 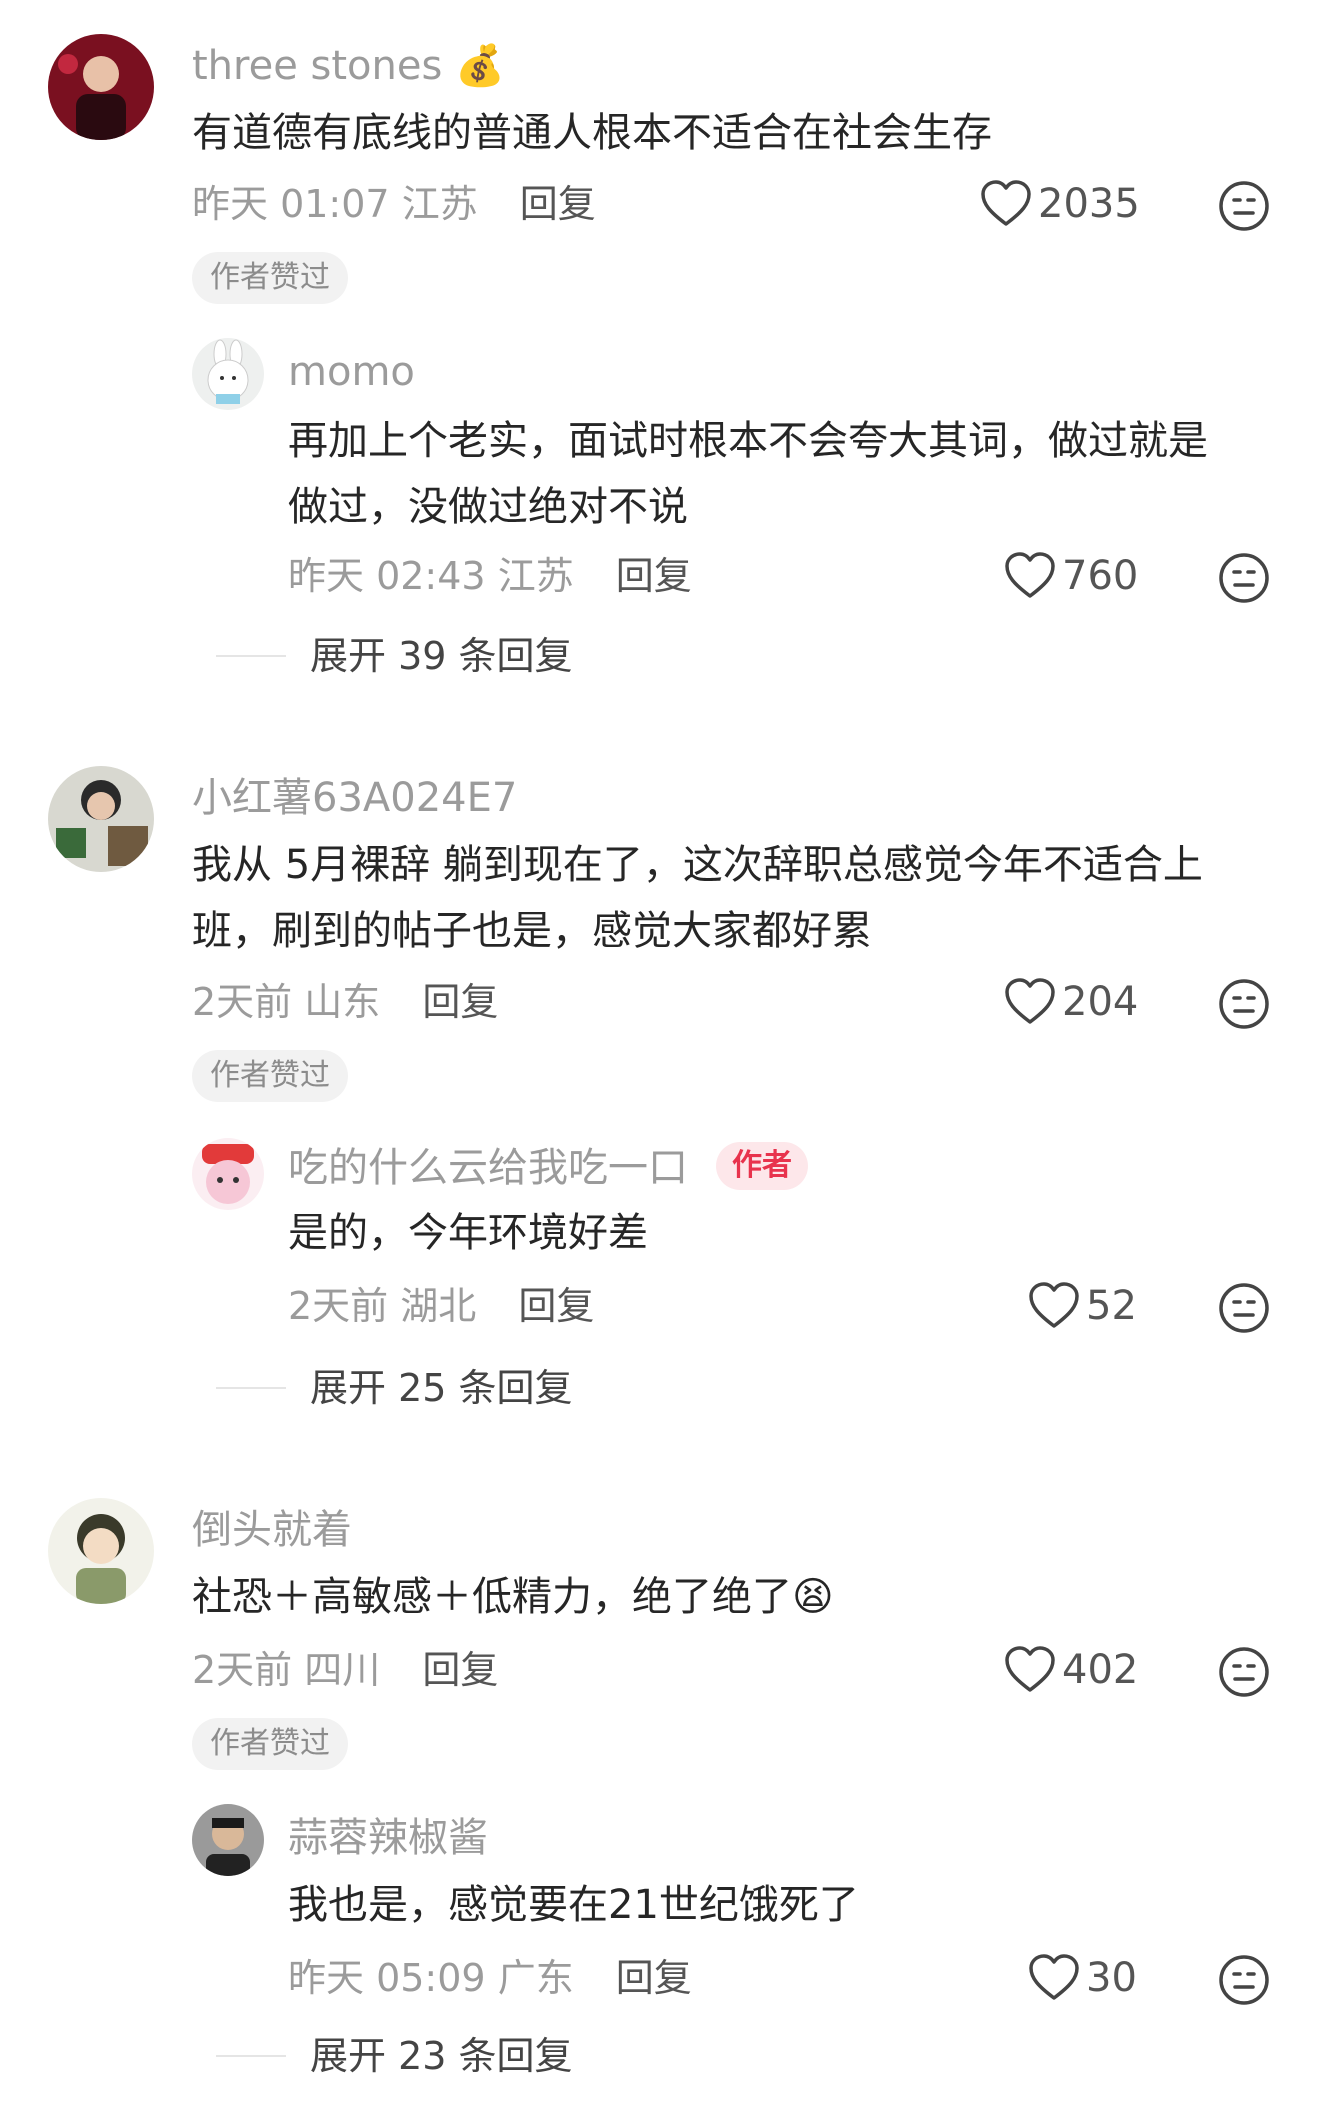 What do you see at coordinates (762, 1166) in the screenshot?
I see `author-tag: 作者` at bounding box center [762, 1166].